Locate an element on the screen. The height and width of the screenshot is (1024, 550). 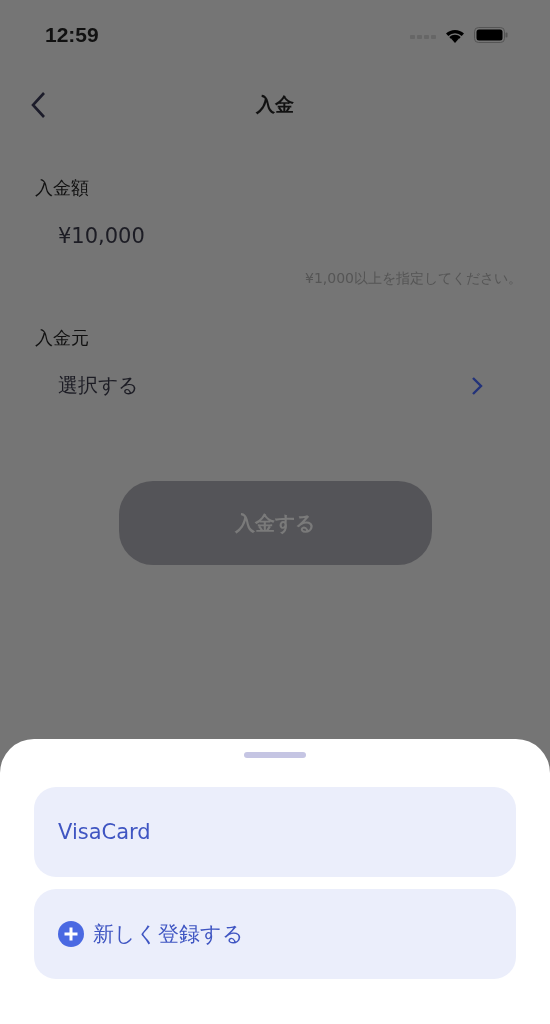
wifi-icon is located at coordinates (455, 35).